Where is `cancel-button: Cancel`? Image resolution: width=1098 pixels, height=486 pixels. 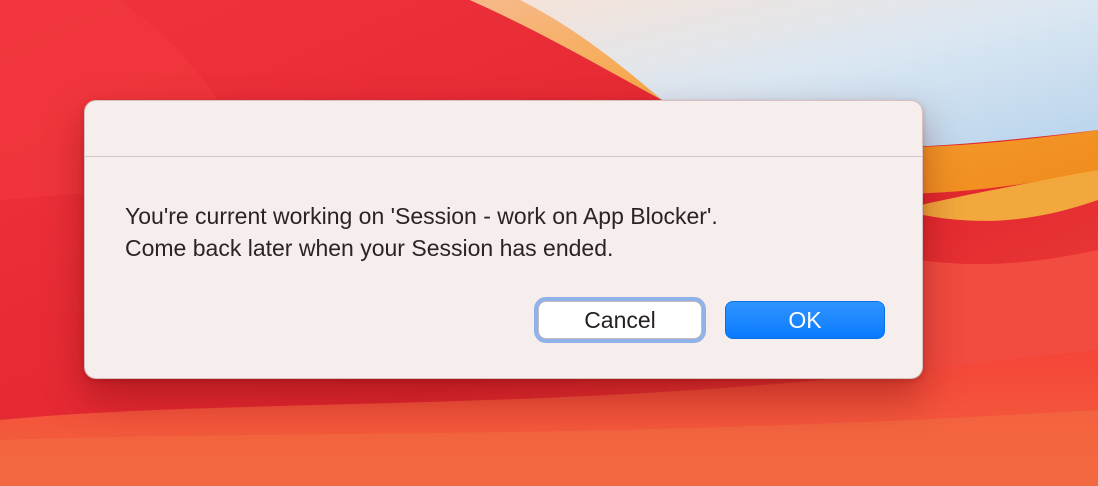
cancel-button: Cancel is located at coordinates (620, 320).